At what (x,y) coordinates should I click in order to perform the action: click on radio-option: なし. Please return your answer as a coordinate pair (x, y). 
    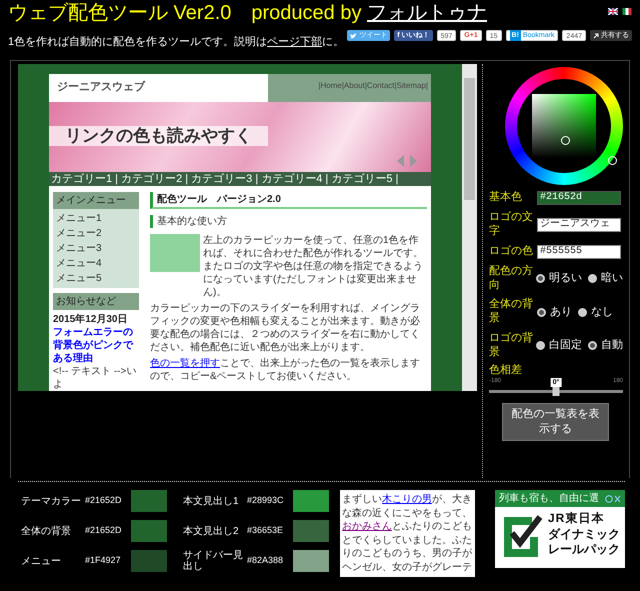
    Looking at the image, I should click on (595, 312).